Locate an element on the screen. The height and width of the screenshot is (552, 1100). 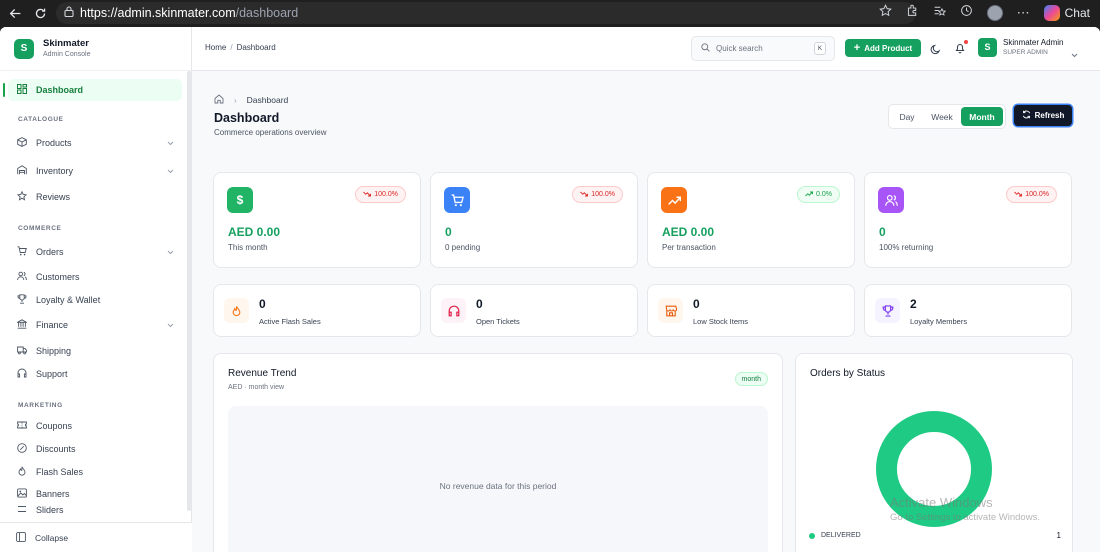
sidebar-item-reviews: Reviews is located at coordinates (95, 197).